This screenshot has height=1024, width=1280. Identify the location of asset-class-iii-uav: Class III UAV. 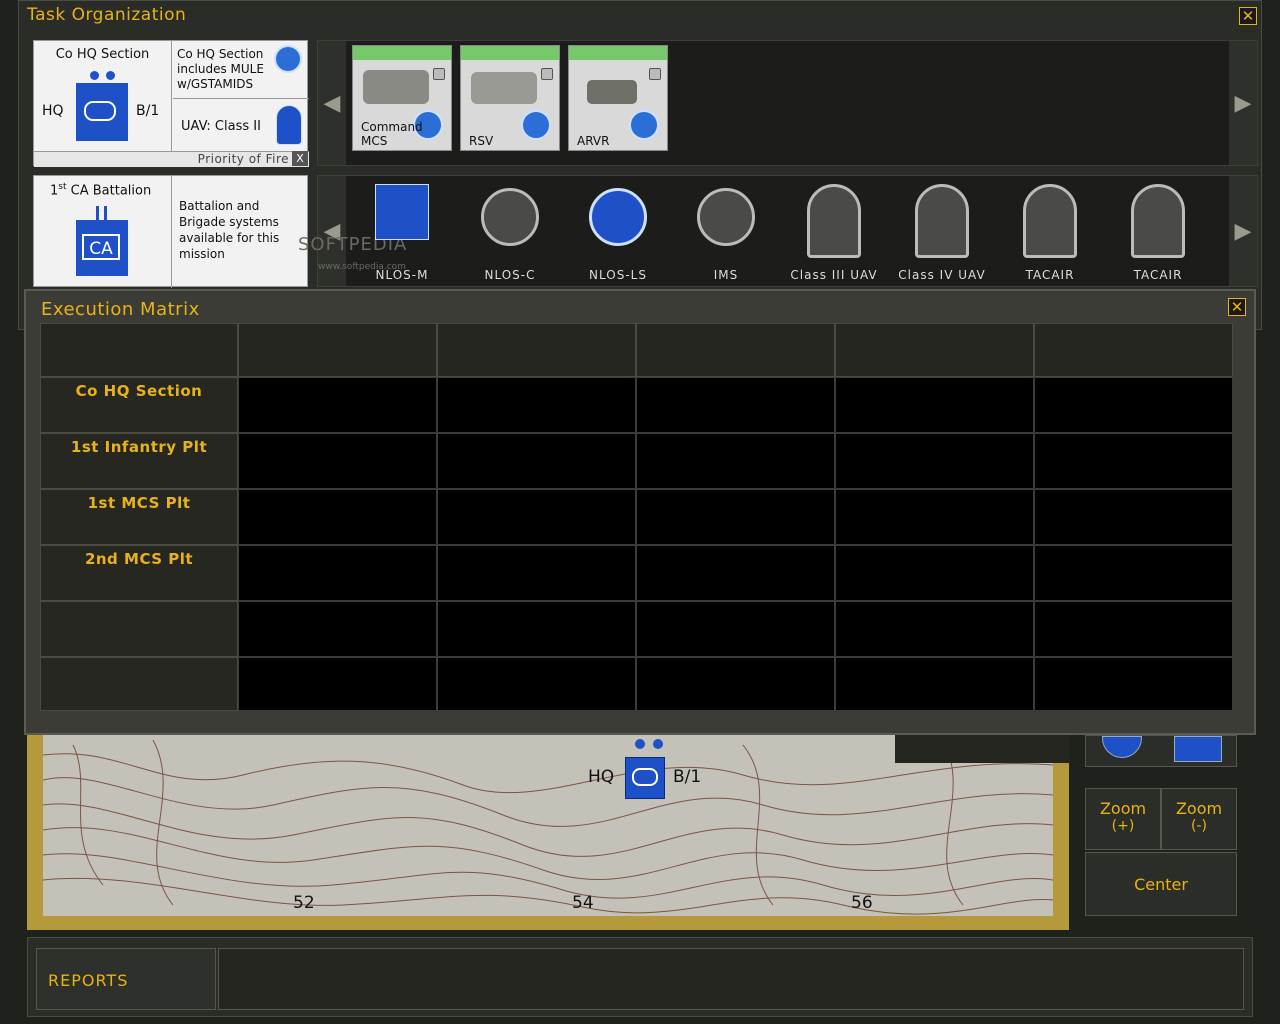
(834, 231).